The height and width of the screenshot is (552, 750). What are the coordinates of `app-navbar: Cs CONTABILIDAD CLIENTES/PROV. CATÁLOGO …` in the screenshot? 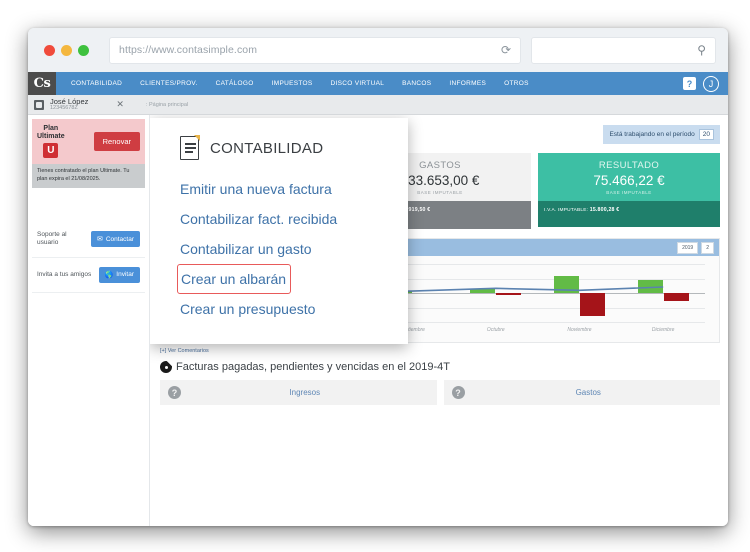 It's located at (378, 83).